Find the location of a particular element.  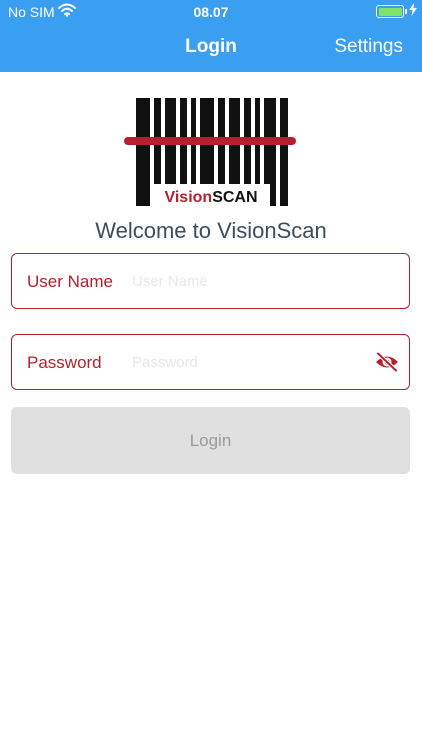

welcome-text: Welcome to VisionScan is located at coordinates (211, 230).